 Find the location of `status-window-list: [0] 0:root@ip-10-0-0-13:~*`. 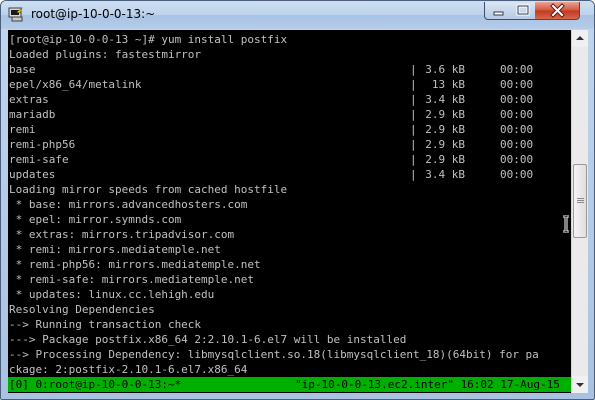

status-window-list: [0] 0:root@ip-10-0-0-13:~* is located at coordinates (95, 384).